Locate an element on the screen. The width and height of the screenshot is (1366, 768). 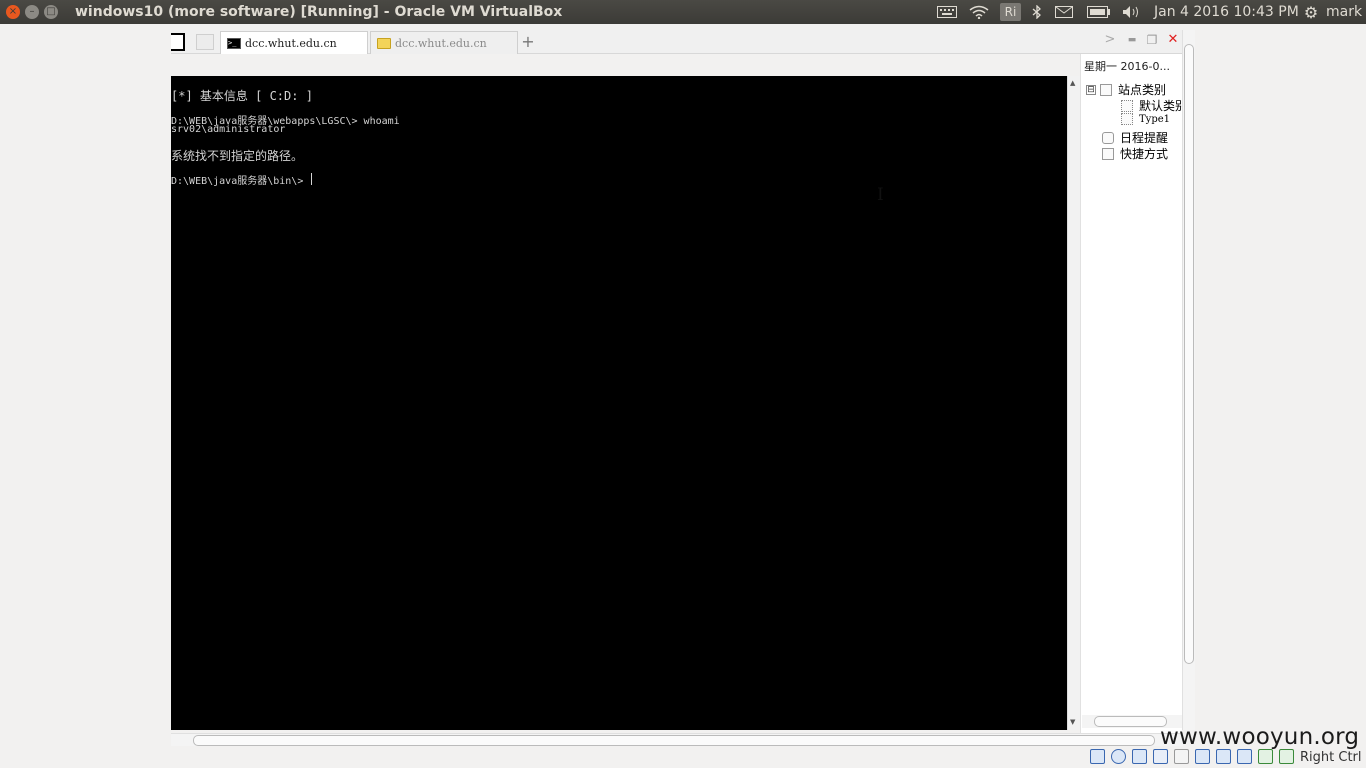
scroll-up-icon: ▲ is located at coordinates (1072, 83).